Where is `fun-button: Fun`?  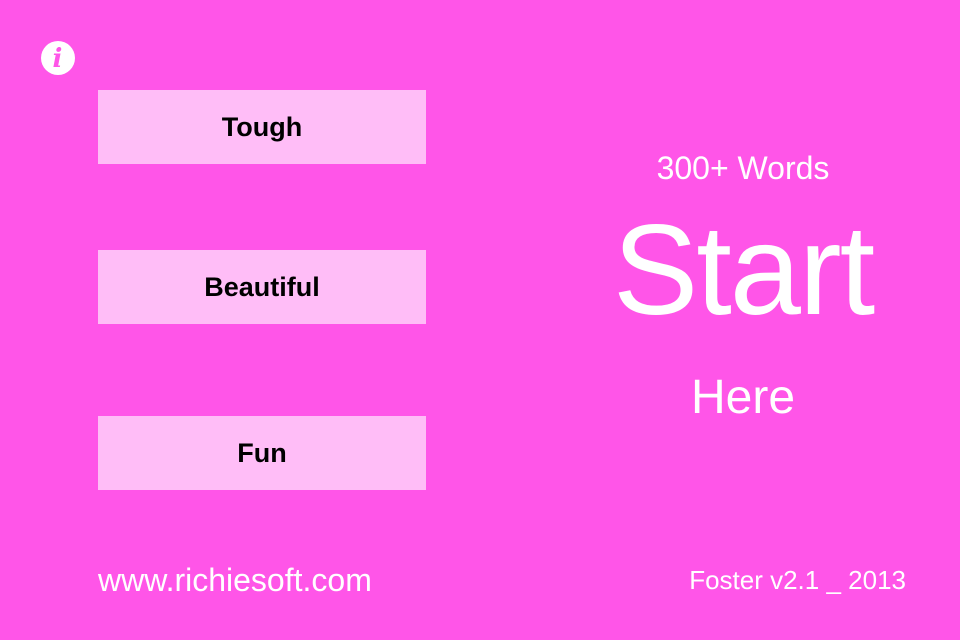 fun-button: Fun is located at coordinates (262, 453).